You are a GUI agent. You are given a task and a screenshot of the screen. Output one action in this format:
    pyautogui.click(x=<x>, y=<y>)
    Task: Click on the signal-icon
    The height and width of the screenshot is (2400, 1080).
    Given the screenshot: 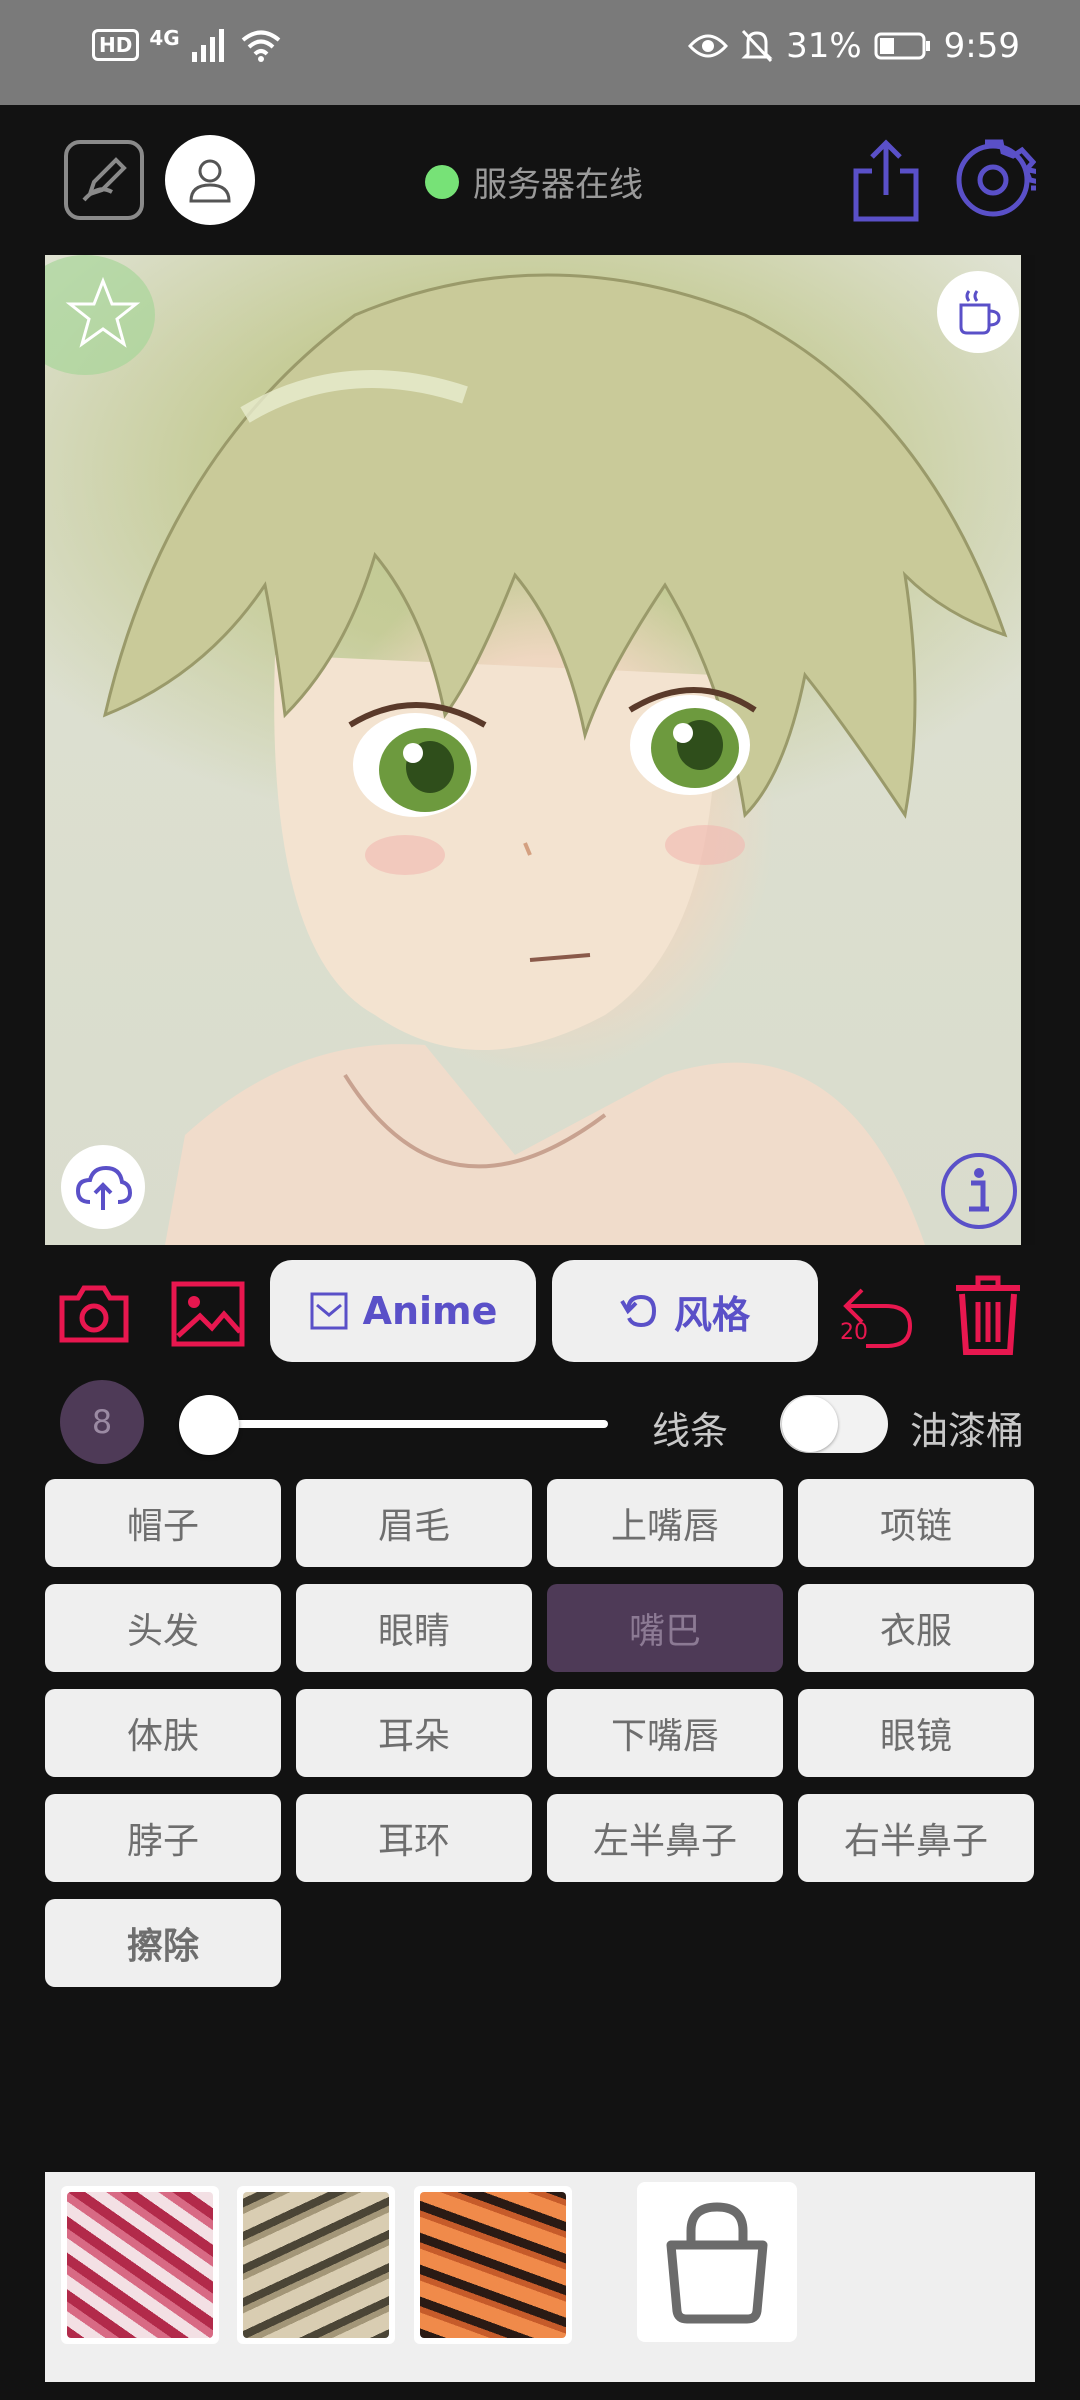 What is the action you would take?
    pyautogui.click(x=207, y=45)
    